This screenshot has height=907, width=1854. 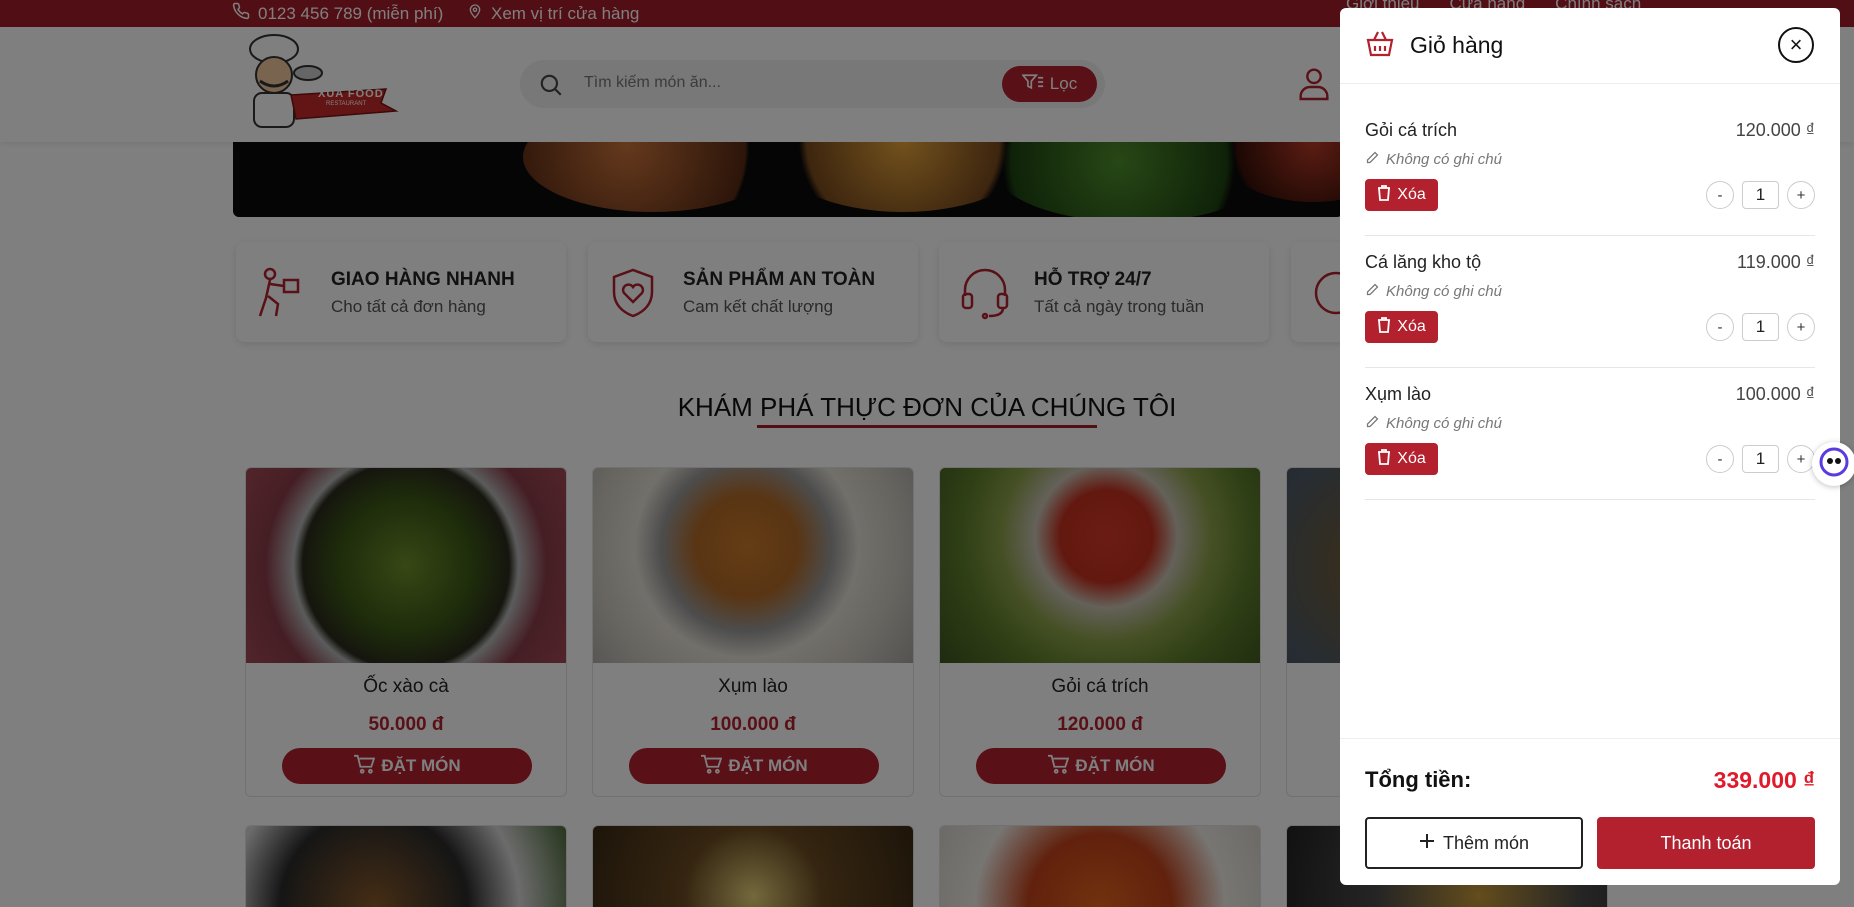 I want to click on cart-item-price: 120.000 ₫, so click(x=1775, y=130).